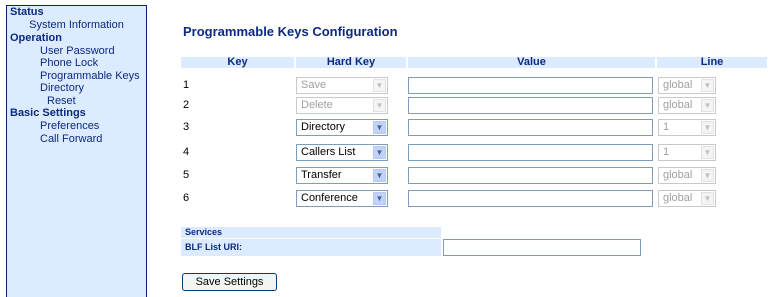  What do you see at coordinates (76, 63) in the screenshot?
I see `sidebar-item-phone-lock: Phone Lock` at bounding box center [76, 63].